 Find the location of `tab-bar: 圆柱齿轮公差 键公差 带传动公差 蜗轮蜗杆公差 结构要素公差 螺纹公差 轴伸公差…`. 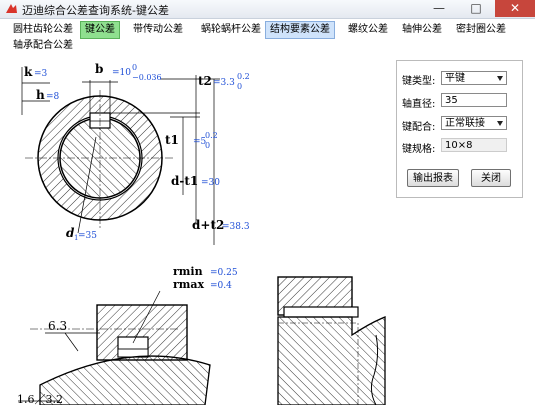

tab-bar: 圆柱齿轮公差 键公差 带传动公差 蜗轮蜗杆公差 结构要素公差 螺纹公差 轴伸公差… is located at coordinates (267, 36).